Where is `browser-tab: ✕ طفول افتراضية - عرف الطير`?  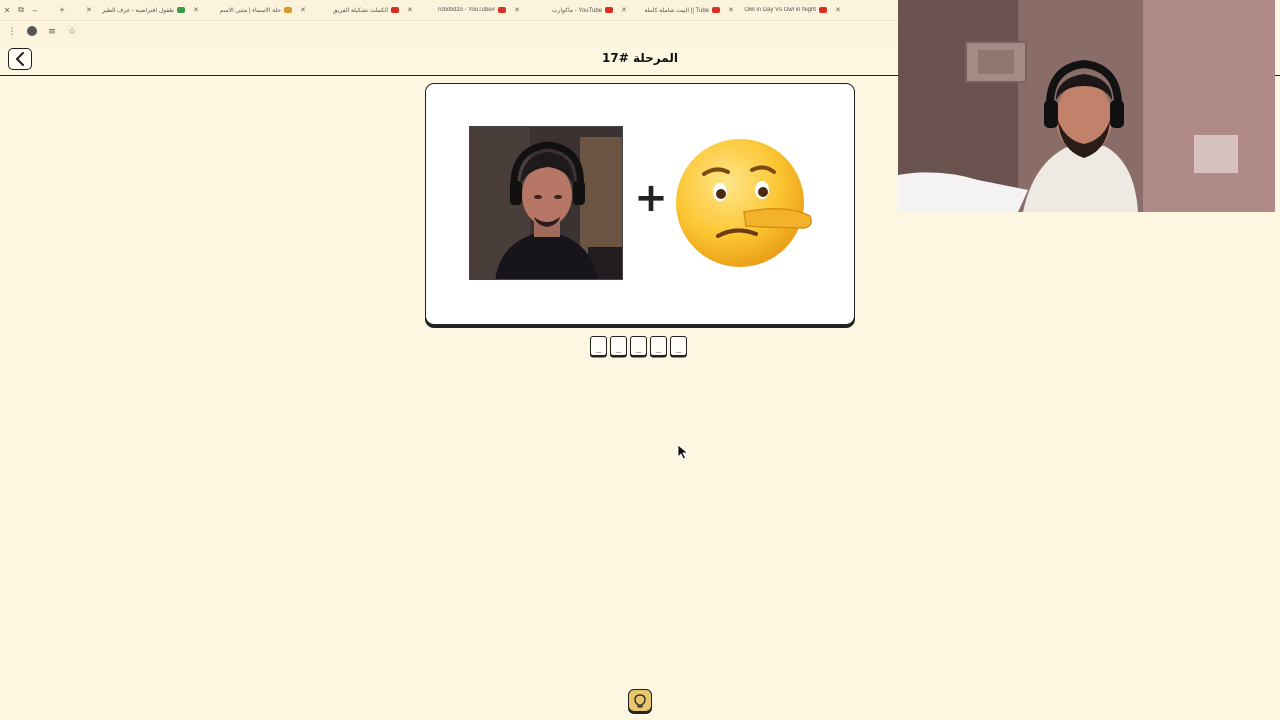
browser-tab: ✕ طفول افتراضية - عرف الطير is located at coordinates (135, 10).